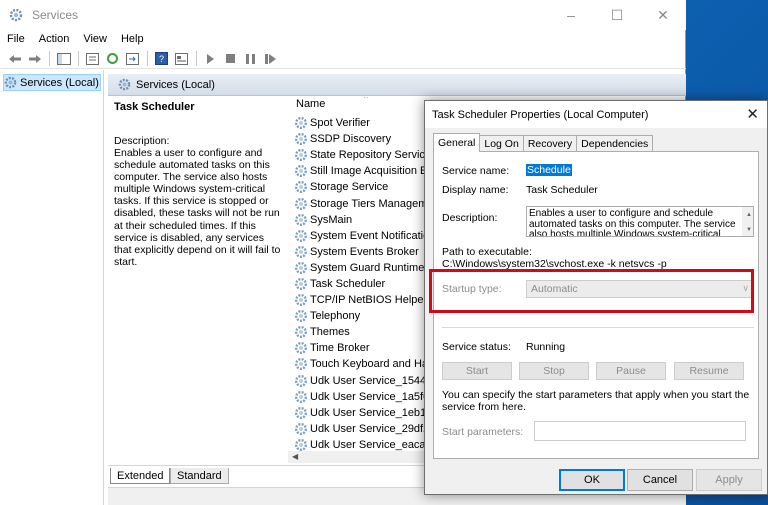 The image size is (768, 505). What do you see at coordinates (175, 84) in the screenshot?
I see `pane-header-label: Services (Local)` at bounding box center [175, 84].